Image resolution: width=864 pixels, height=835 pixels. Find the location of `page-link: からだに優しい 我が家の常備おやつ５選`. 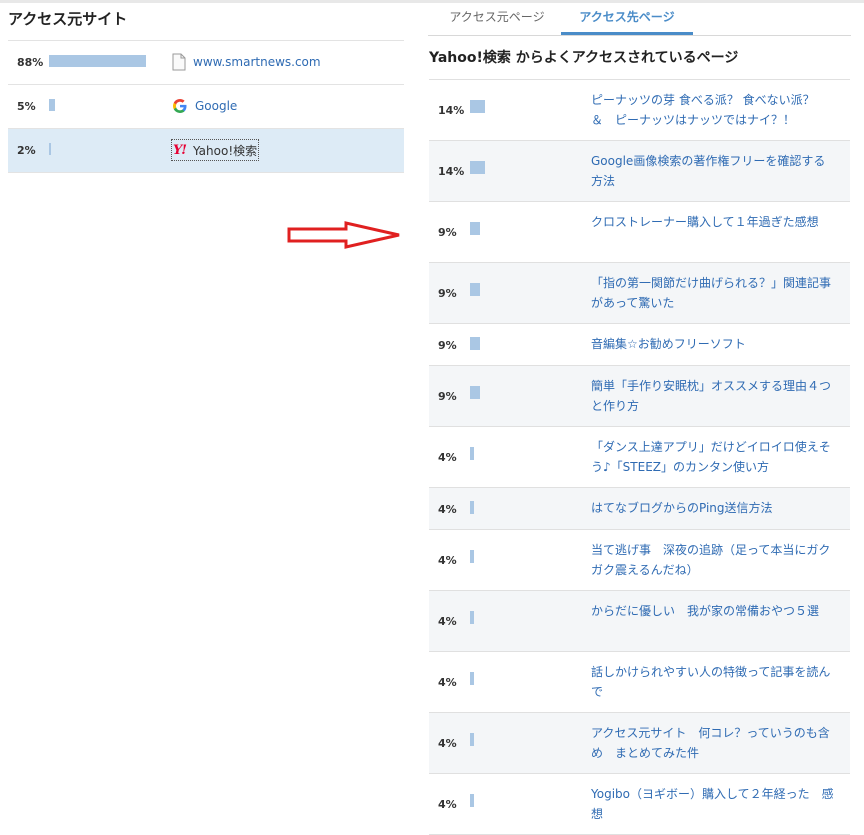

page-link: からだに優しい 我が家の常備おやつ５選 is located at coordinates (713, 611).